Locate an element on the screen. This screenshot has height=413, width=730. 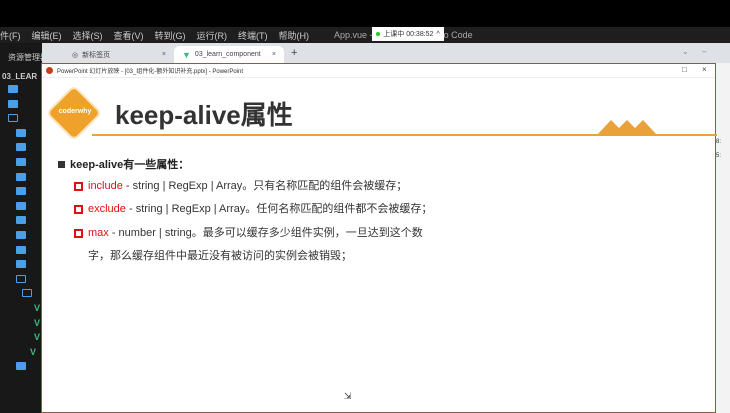
recording-label: 上课中 00:38:52 is located at coordinates (408, 34).